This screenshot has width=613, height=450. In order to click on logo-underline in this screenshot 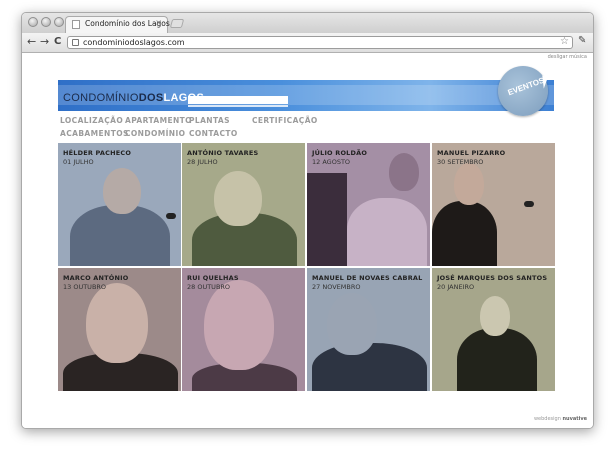, I will do `click(238, 106)`.